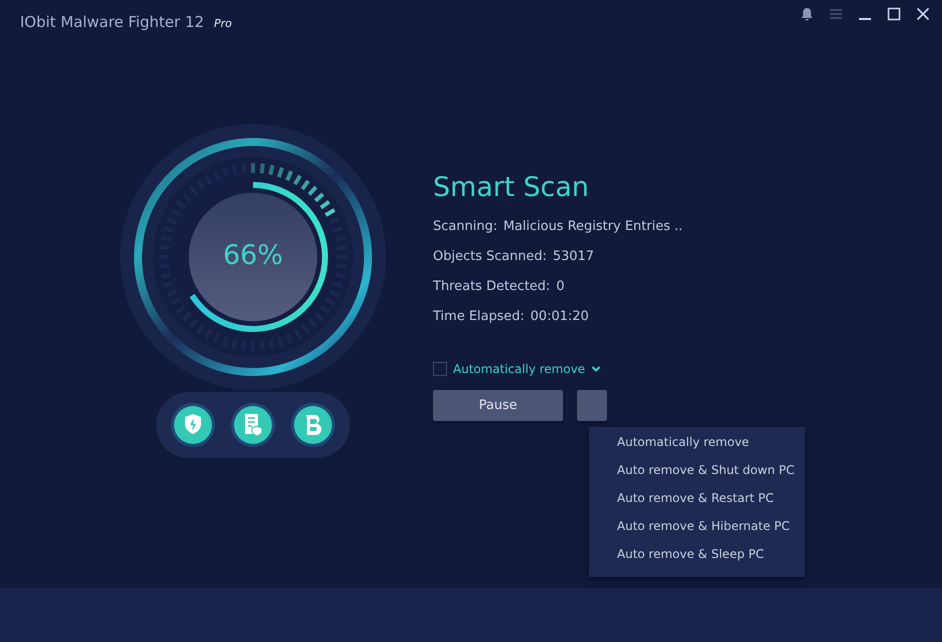 The height and width of the screenshot is (642, 942). I want to click on document-shield-icon, so click(253, 425).